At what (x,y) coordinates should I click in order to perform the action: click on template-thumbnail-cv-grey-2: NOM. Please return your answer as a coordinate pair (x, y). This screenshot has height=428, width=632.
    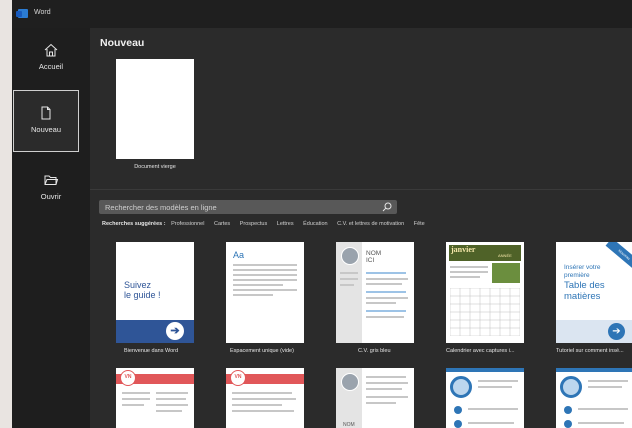
    Looking at the image, I should click on (375, 398).